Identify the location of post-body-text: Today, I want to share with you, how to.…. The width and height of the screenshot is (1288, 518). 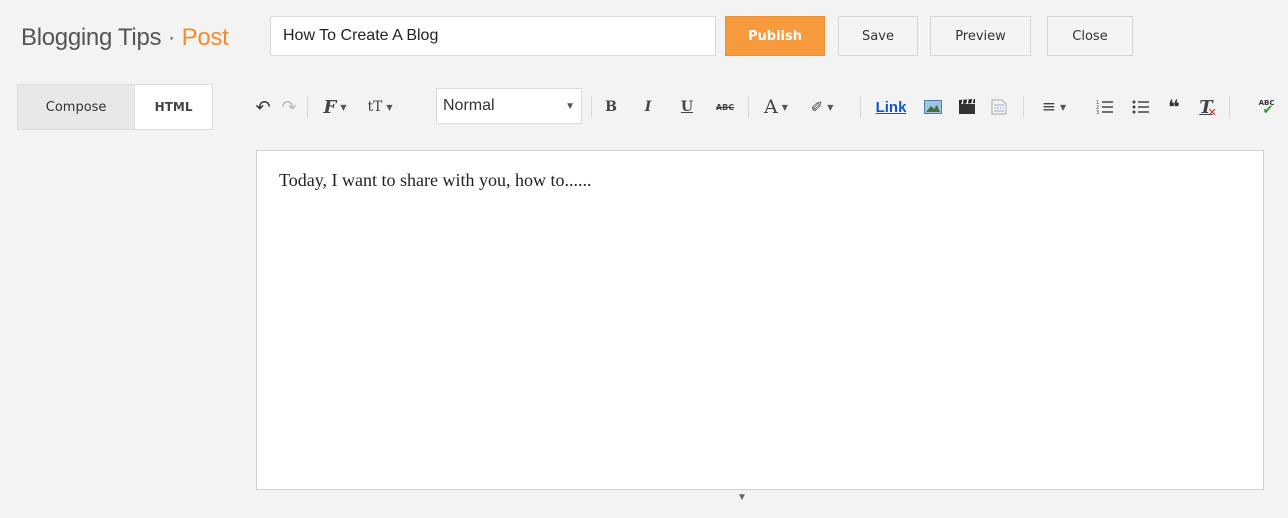
(435, 180).